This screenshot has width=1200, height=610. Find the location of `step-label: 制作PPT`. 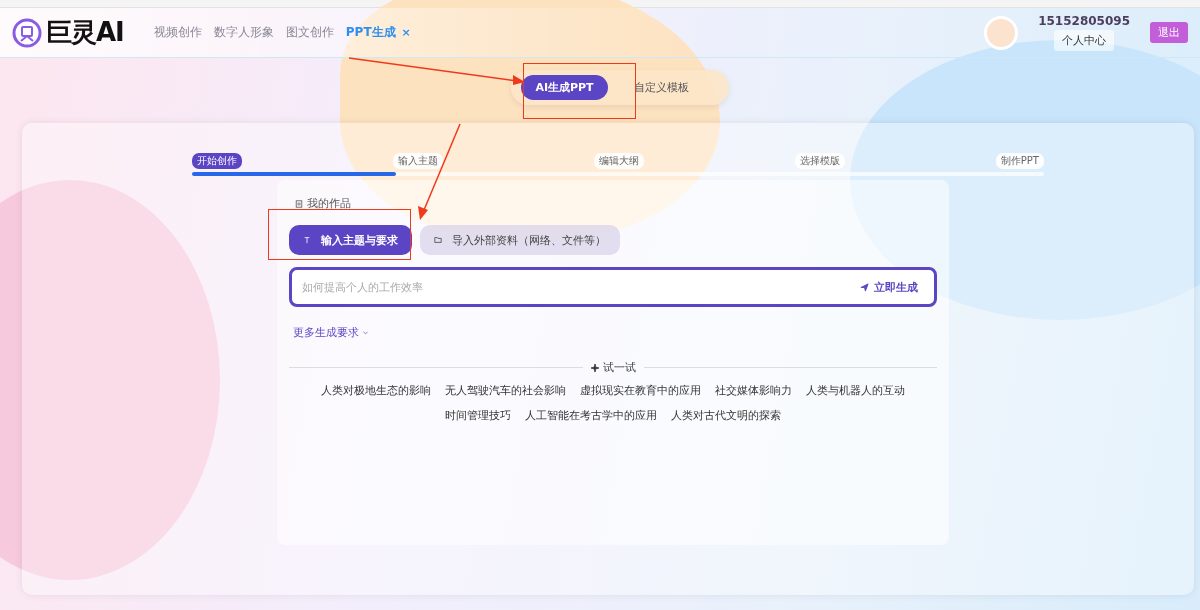

step-label: 制作PPT is located at coordinates (1019, 161).